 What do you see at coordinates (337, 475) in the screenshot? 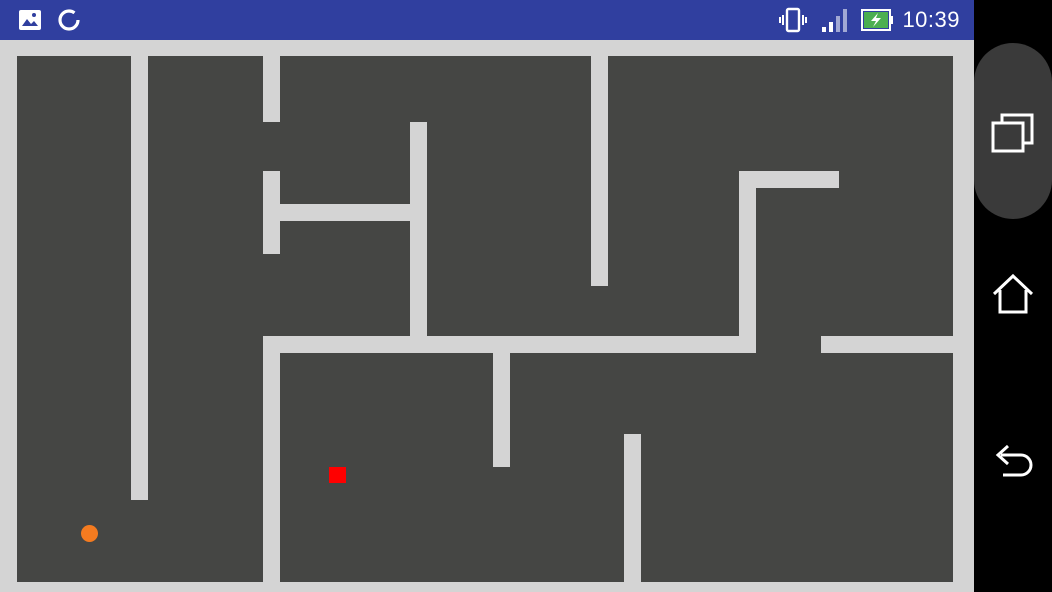
I see `goal-square` at bounding box center [337, 475].